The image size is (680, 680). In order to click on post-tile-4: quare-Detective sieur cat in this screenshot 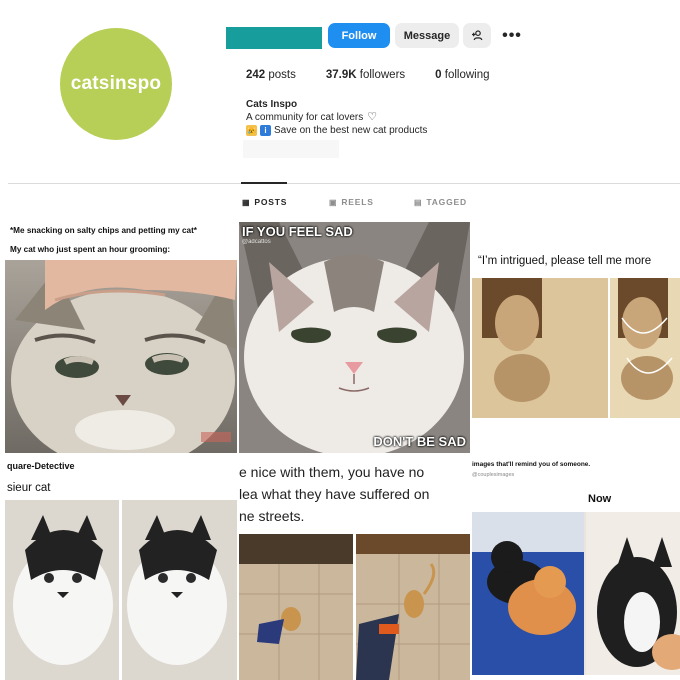, I will do `click(121, 567)`.